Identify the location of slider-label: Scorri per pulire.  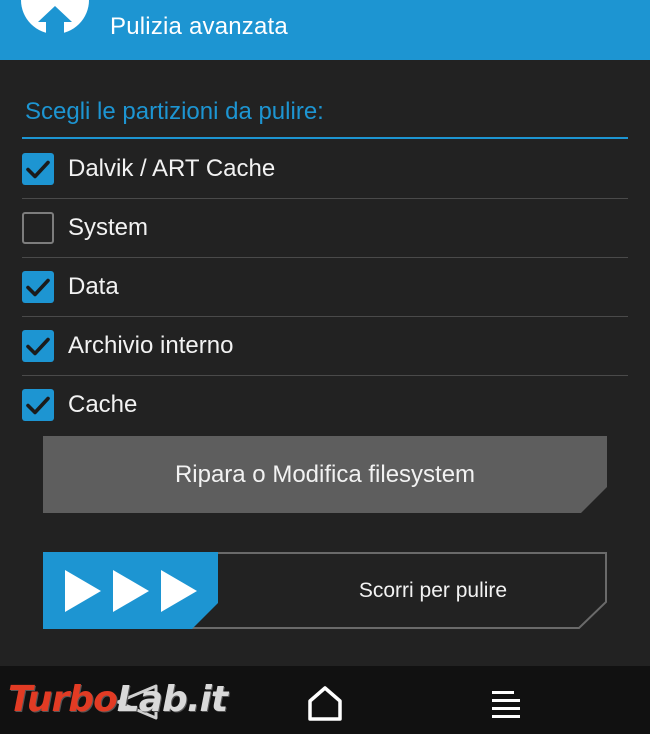
(433, 590).